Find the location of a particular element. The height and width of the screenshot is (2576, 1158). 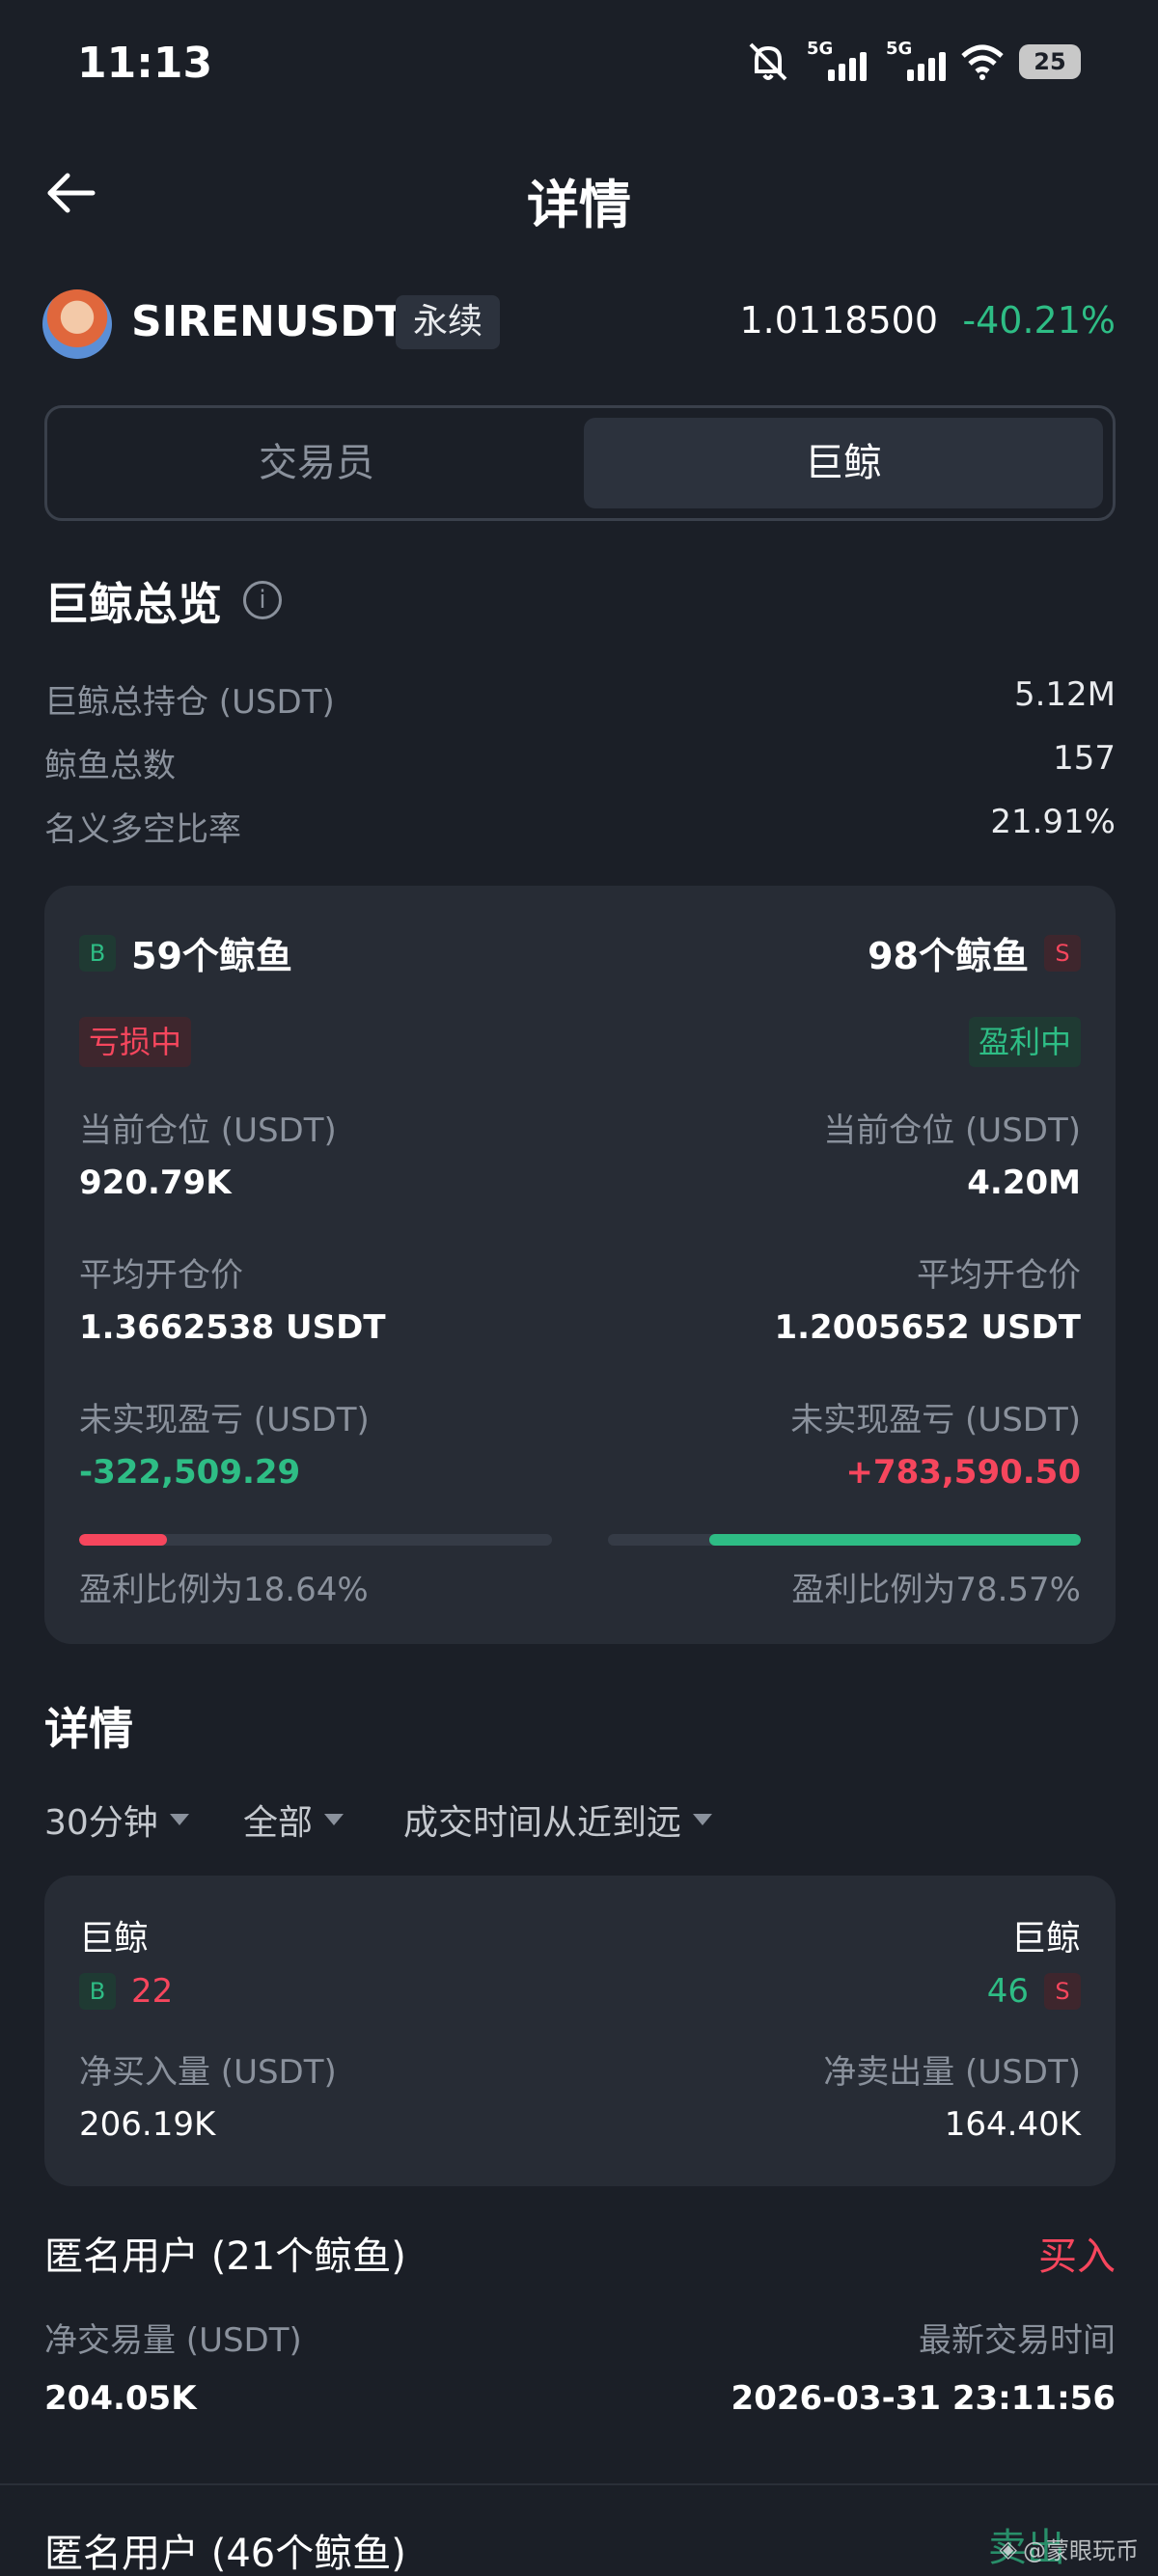

short-status-tag: 盈利中 is located at coordinates (1024, 1042).